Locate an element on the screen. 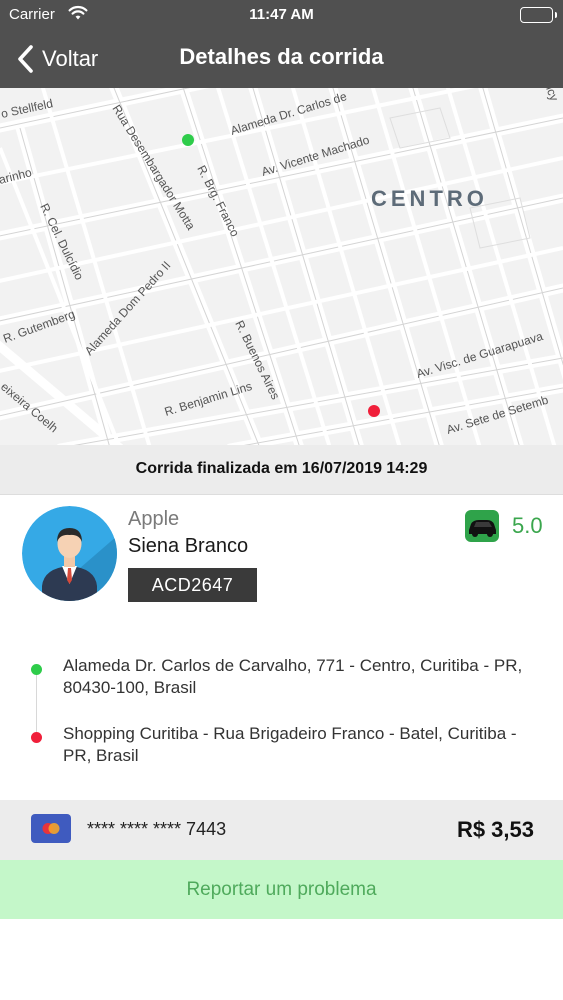 The width and height of the screenshot is (563, 1000). origin-dot-icon is located at coordinates (36, 669).